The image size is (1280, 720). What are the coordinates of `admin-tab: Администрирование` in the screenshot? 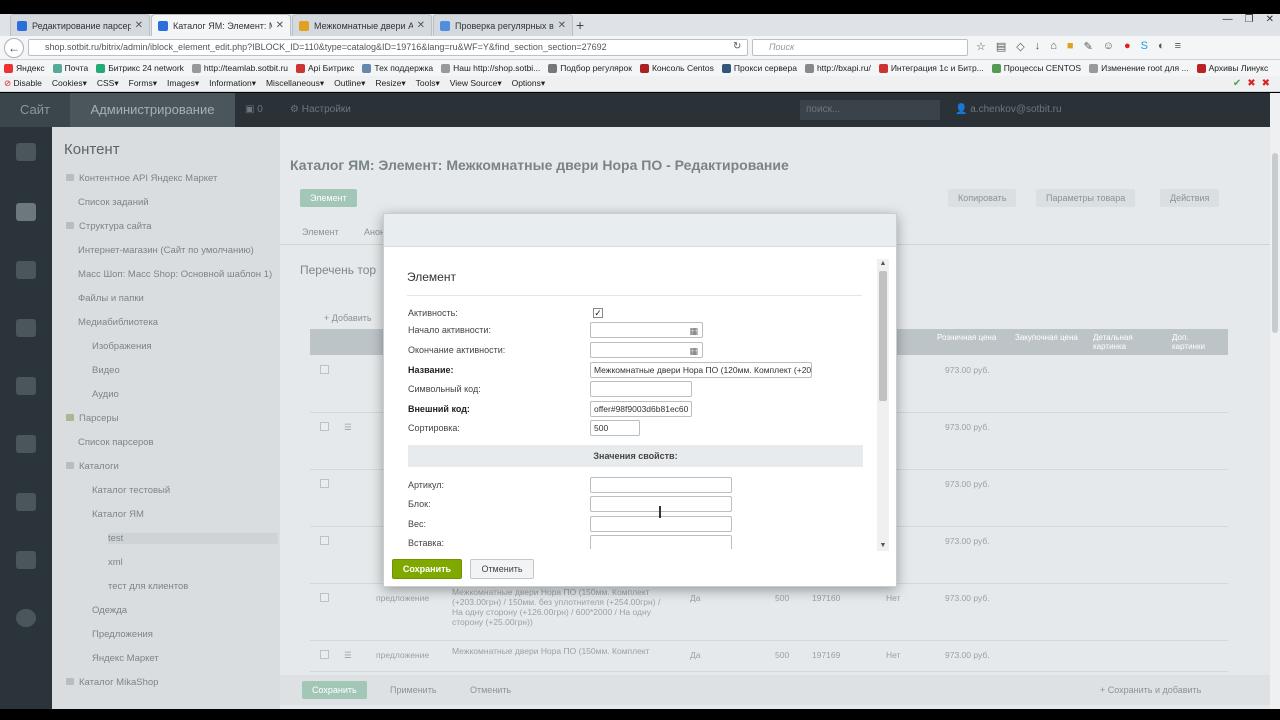 It's located at (152, 110).